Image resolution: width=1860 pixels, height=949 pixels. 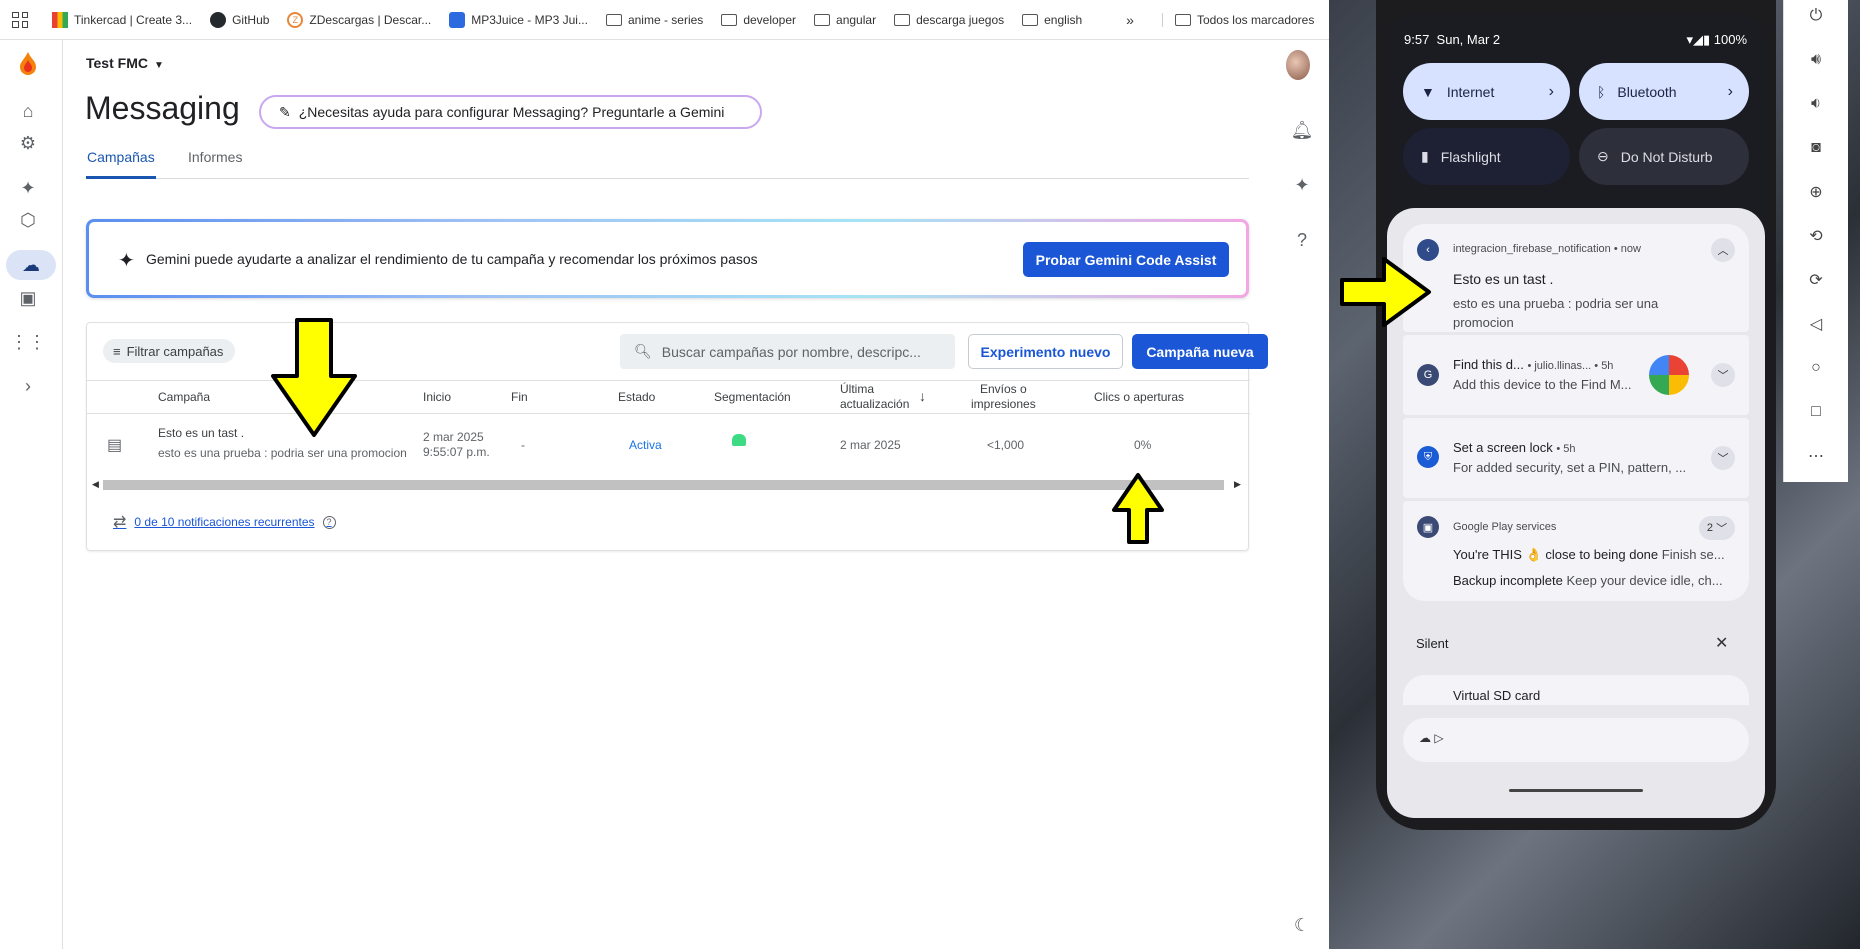 What do you see at coordinates (1721, 643) in the screenshot?
I see `clear-silent-close-icon: ✕` at bounding box center [1721, 643].